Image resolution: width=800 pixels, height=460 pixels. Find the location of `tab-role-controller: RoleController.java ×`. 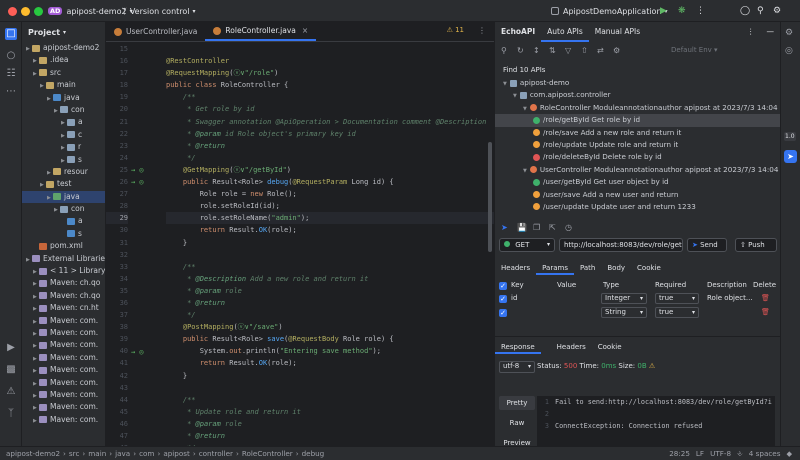

tab-role-controller: RoleController.java × is located at coordinates (261, 31).